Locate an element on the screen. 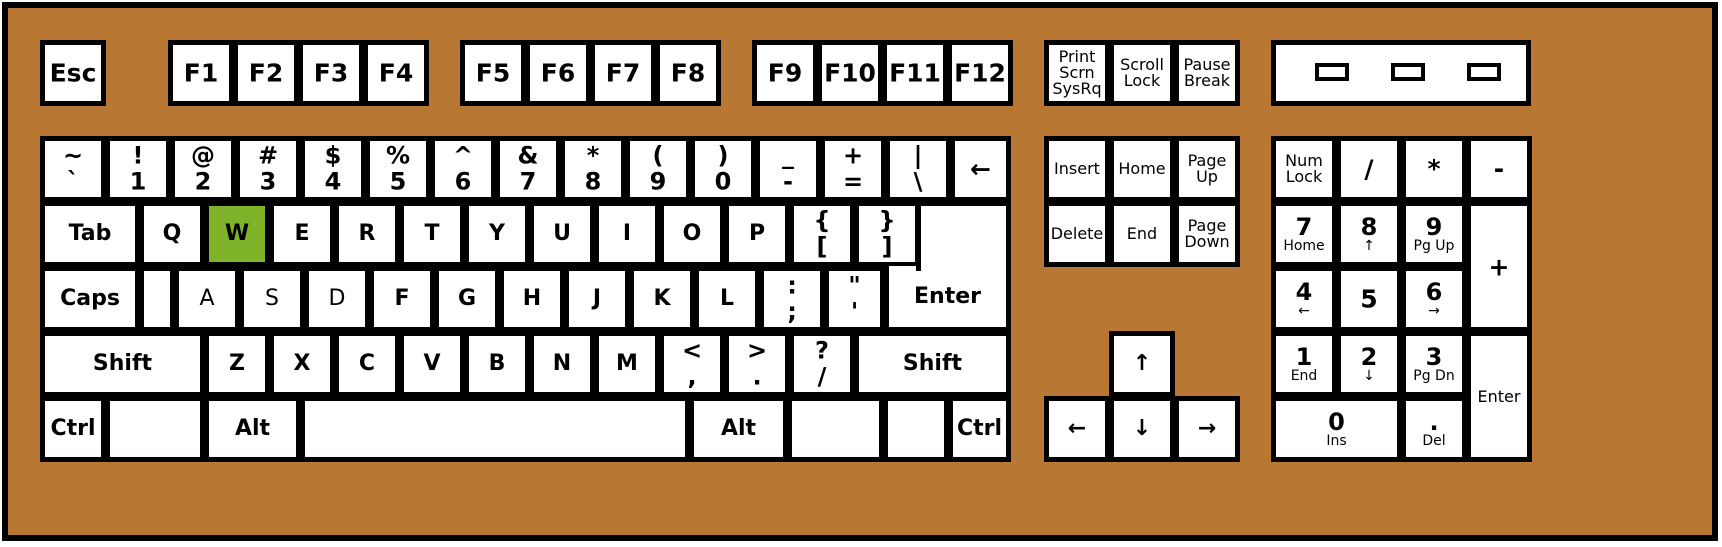 The height and width of the screenshot is (547, 1722). key-num-5: 5 is located at coordinates (1369, 299).